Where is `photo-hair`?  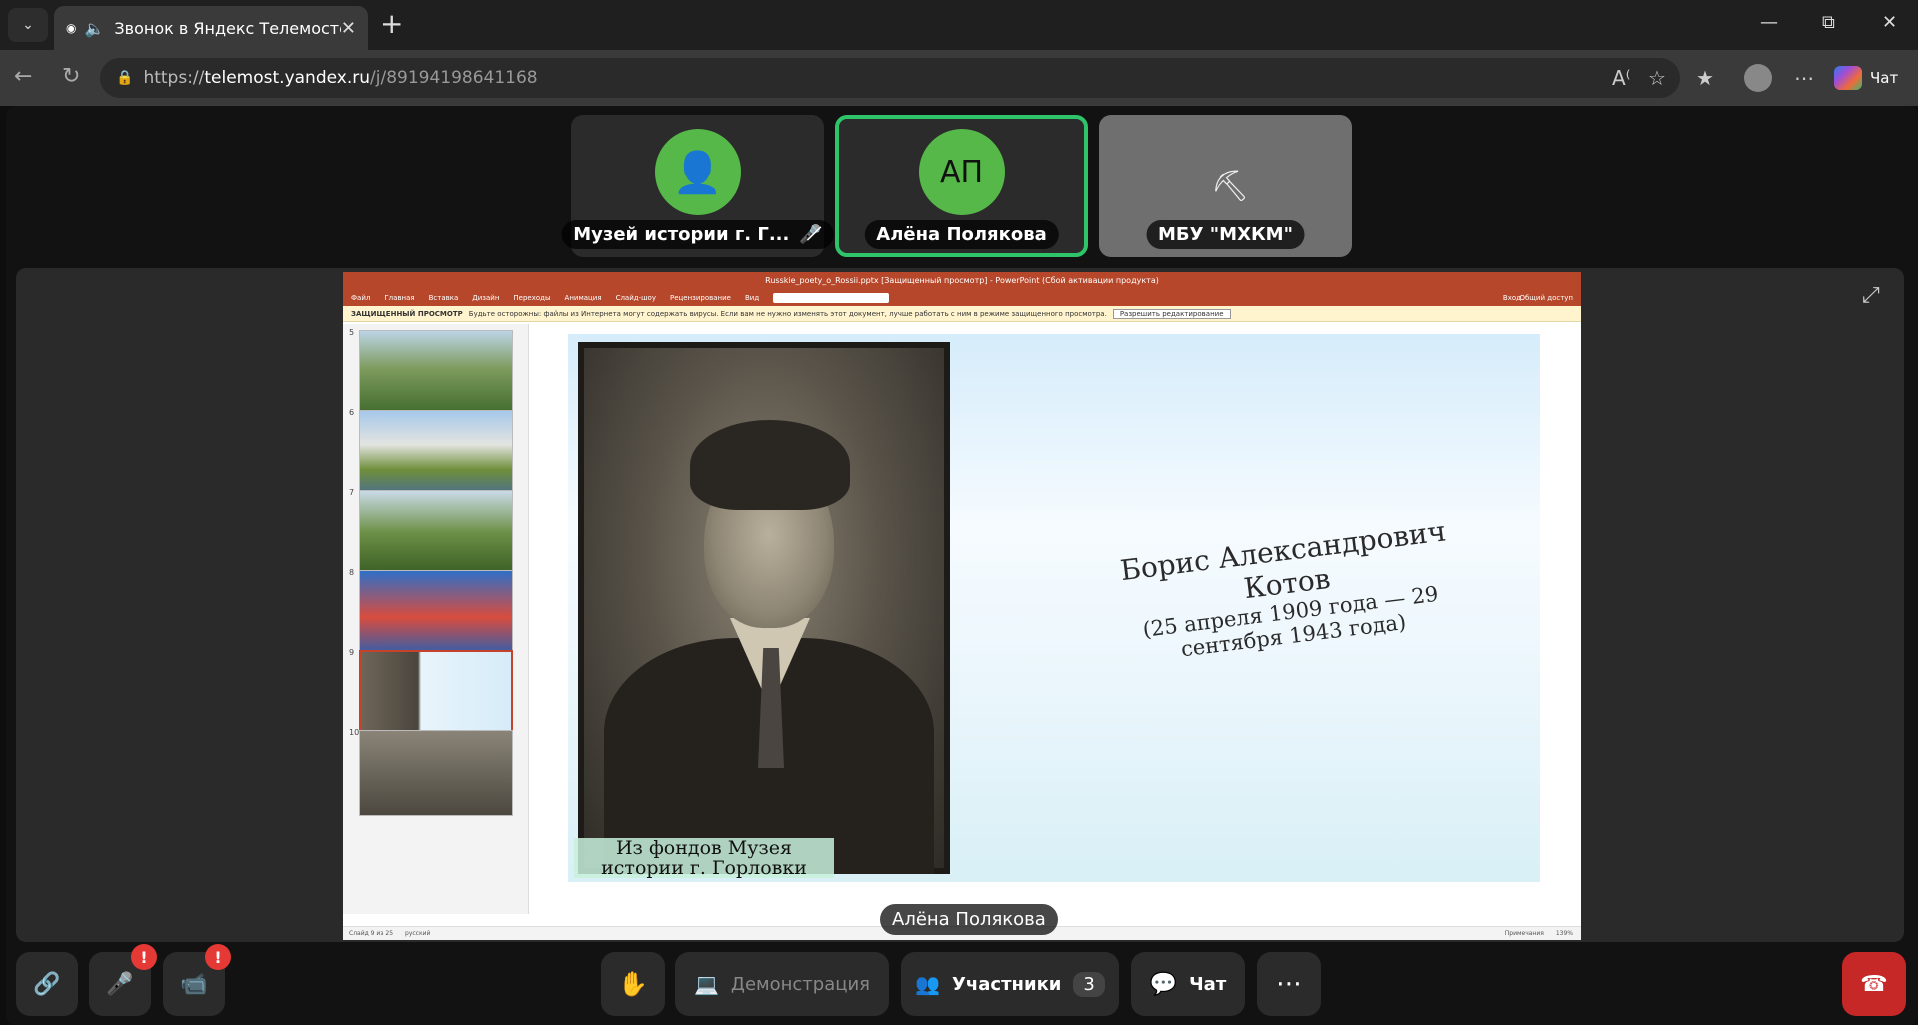
photo-hair is located at coordinates (770, 465).